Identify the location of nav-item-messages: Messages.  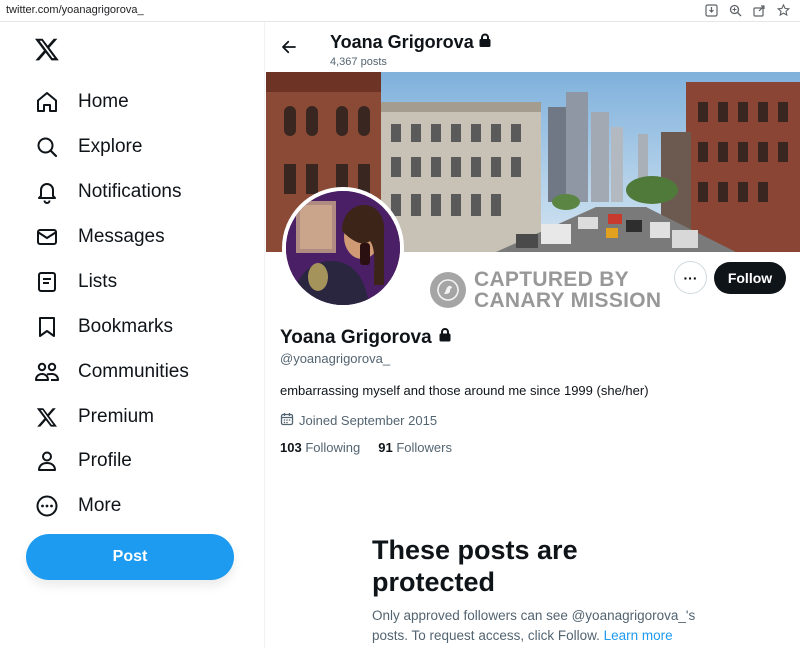
(99, 237).